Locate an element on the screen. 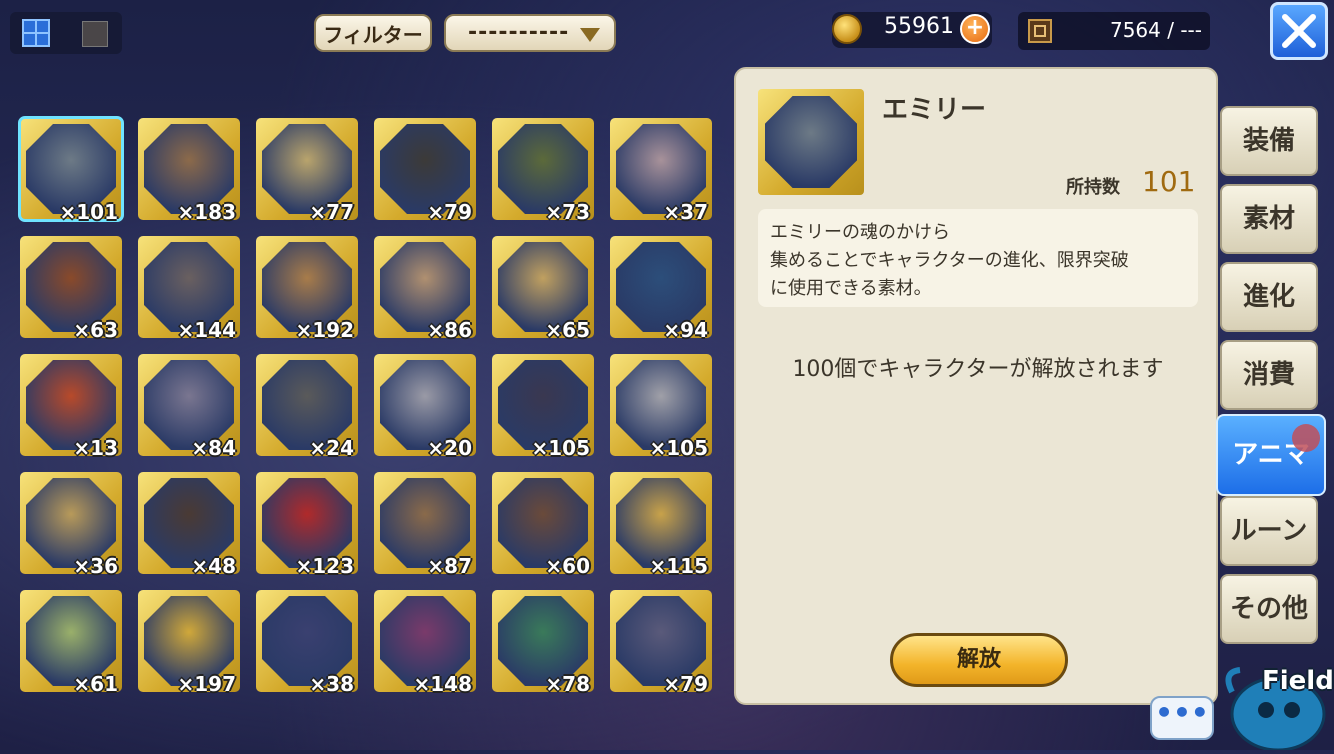 The image size is (1334, 754). item-count: ×77 is located at coordinates (331, 212).